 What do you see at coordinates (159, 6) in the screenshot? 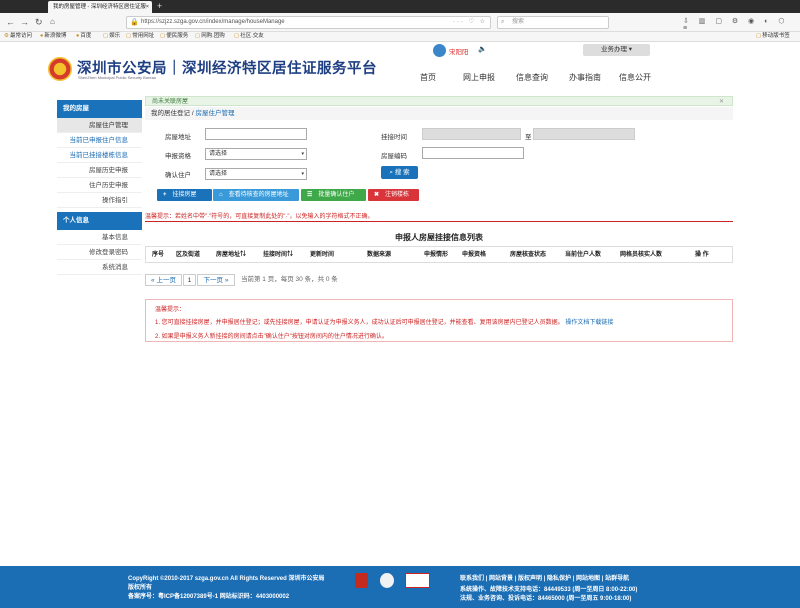
I see `new-tab-icon: +` at bounding box center [159, 6].